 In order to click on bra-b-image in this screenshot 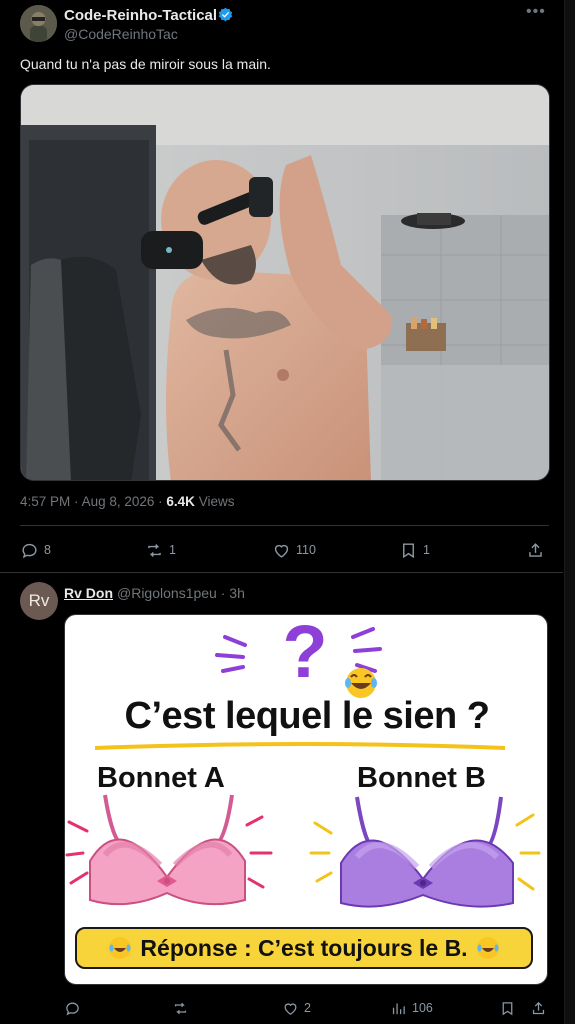, I will do `click(427, 852)`.